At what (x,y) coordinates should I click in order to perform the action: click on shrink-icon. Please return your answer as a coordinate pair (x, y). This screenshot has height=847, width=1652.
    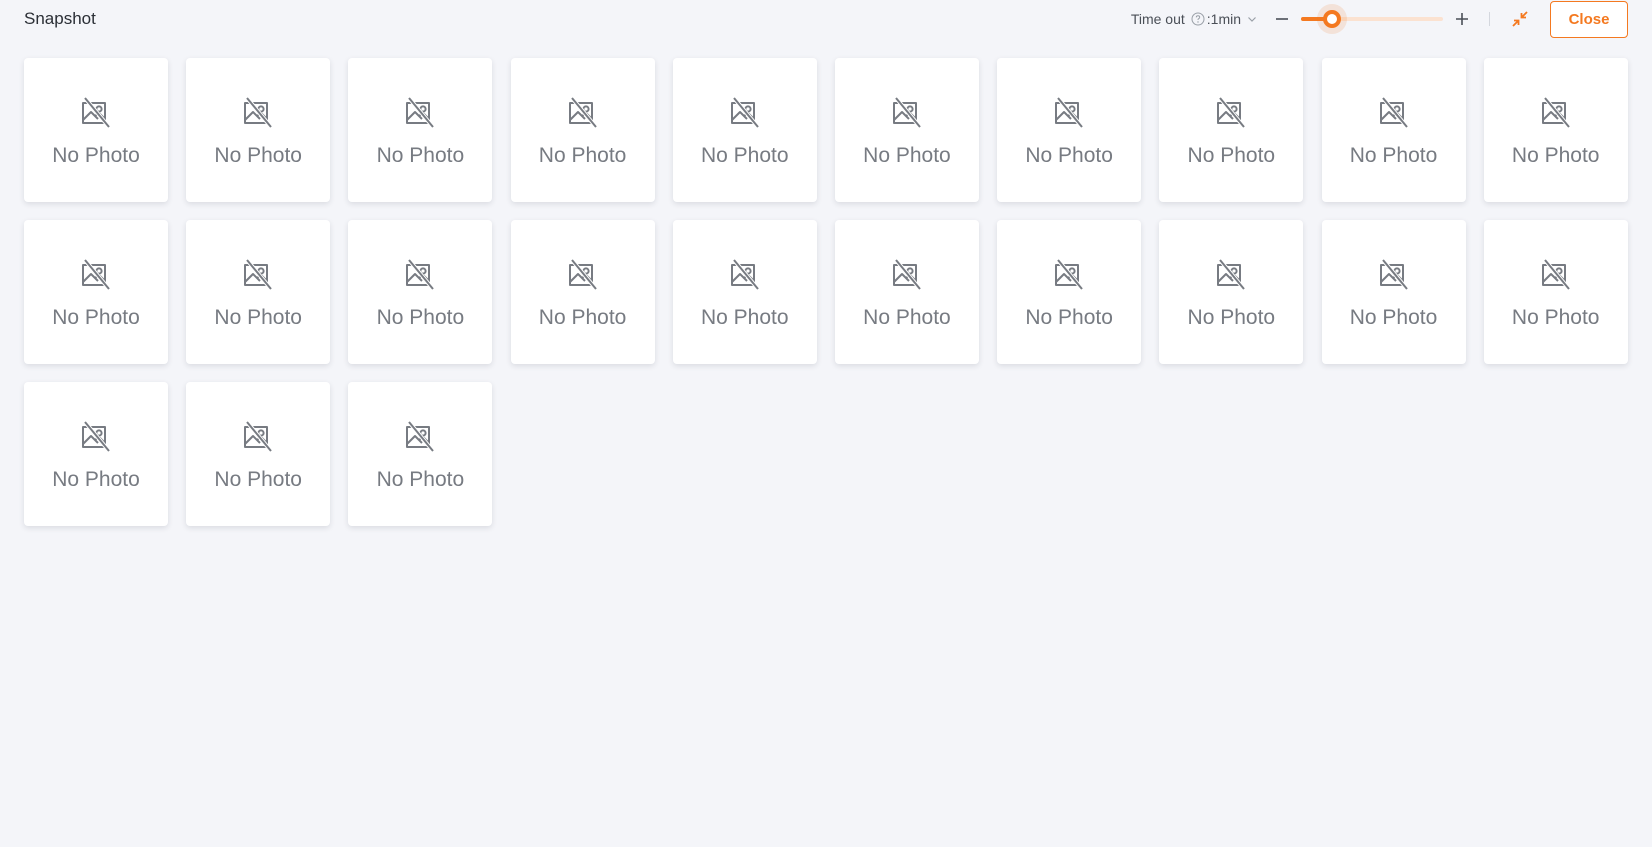
    Looking at the image, I should click on (1520, 19).